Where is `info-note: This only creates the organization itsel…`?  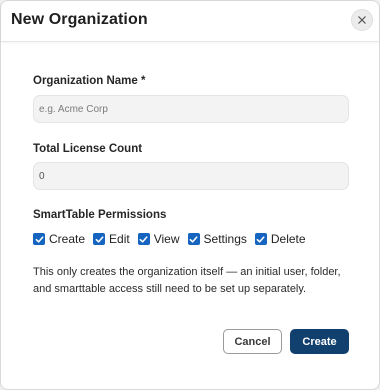
info-note: This only creates the organization itsel… is located at coordinates (187, 280).